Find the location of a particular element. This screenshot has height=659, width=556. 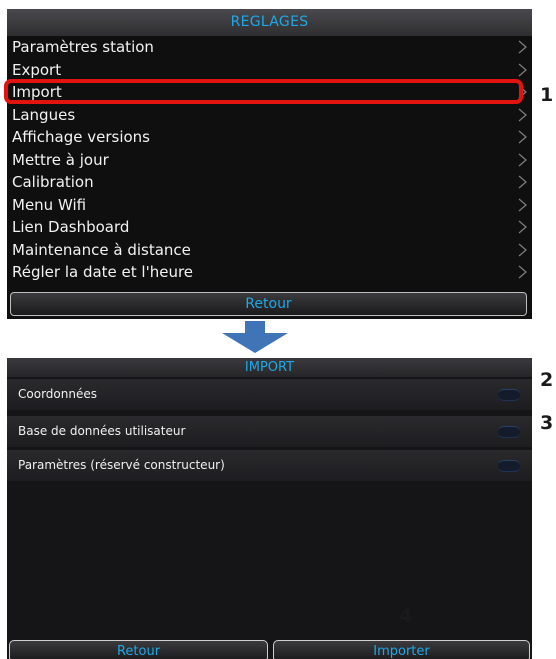

menu-item-label: Langues is located at coordinates (44, 114).